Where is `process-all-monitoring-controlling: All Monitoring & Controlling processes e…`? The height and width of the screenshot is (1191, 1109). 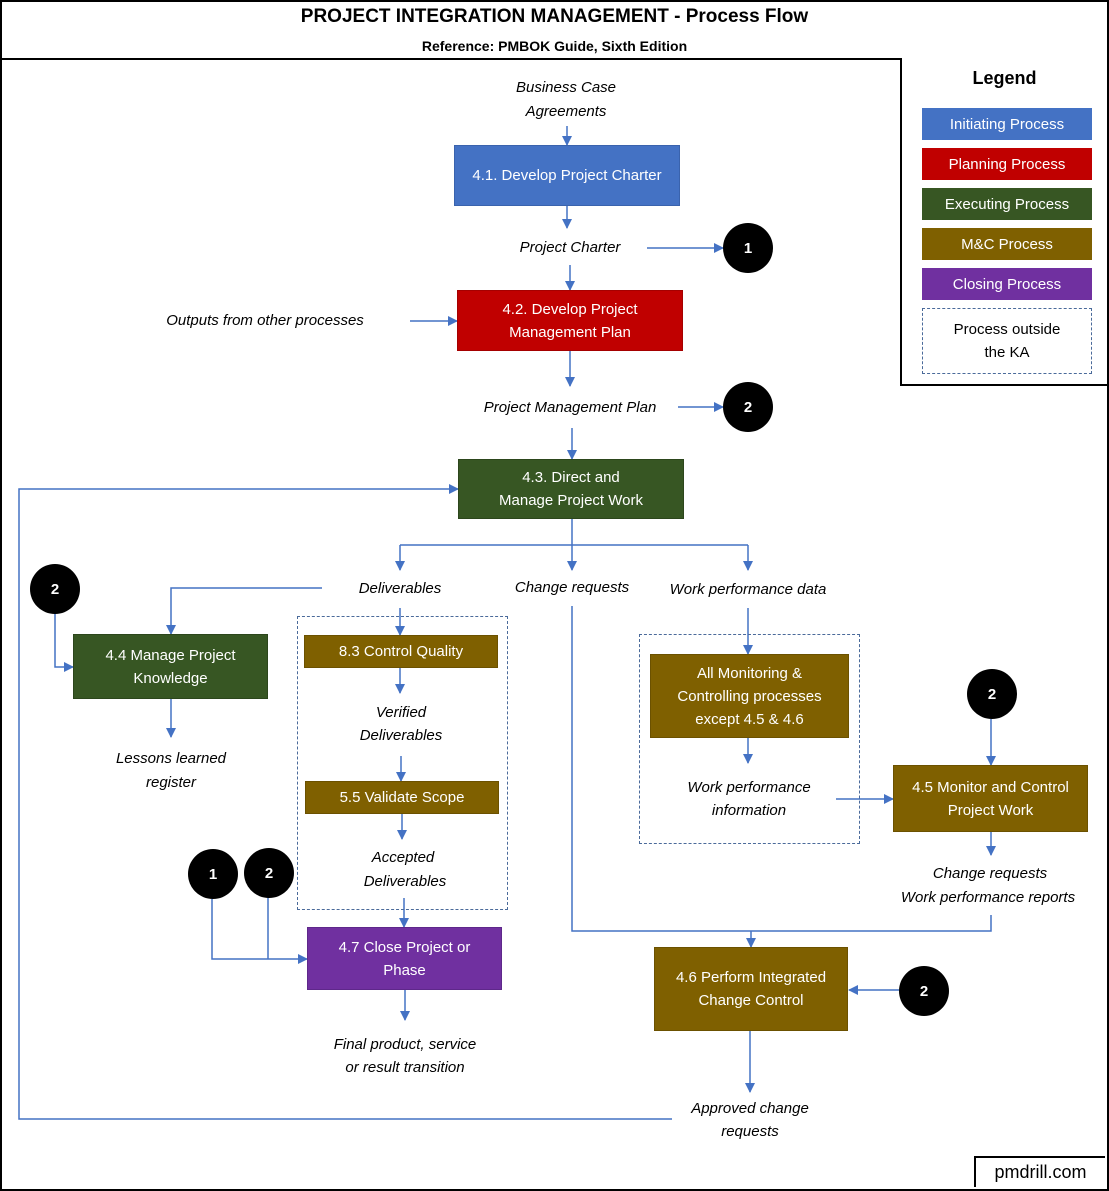
process-all-monitoring-controlling: All Monitoring & Controlling processes e… is located at coordinates (749, 696).